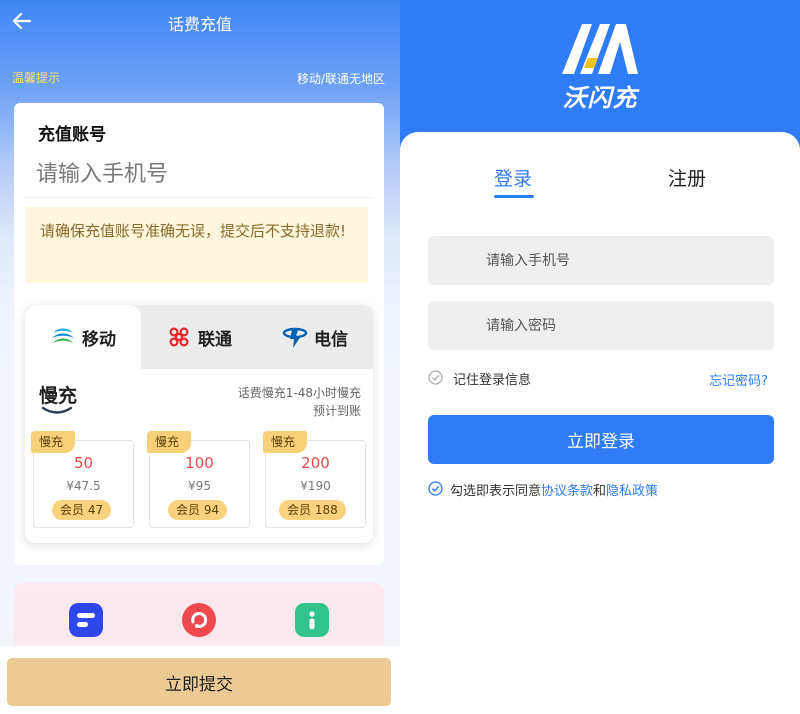  Describe the element at coordinates (99, 339) in the screenshot. I see `tab-label: 移动` at that location.